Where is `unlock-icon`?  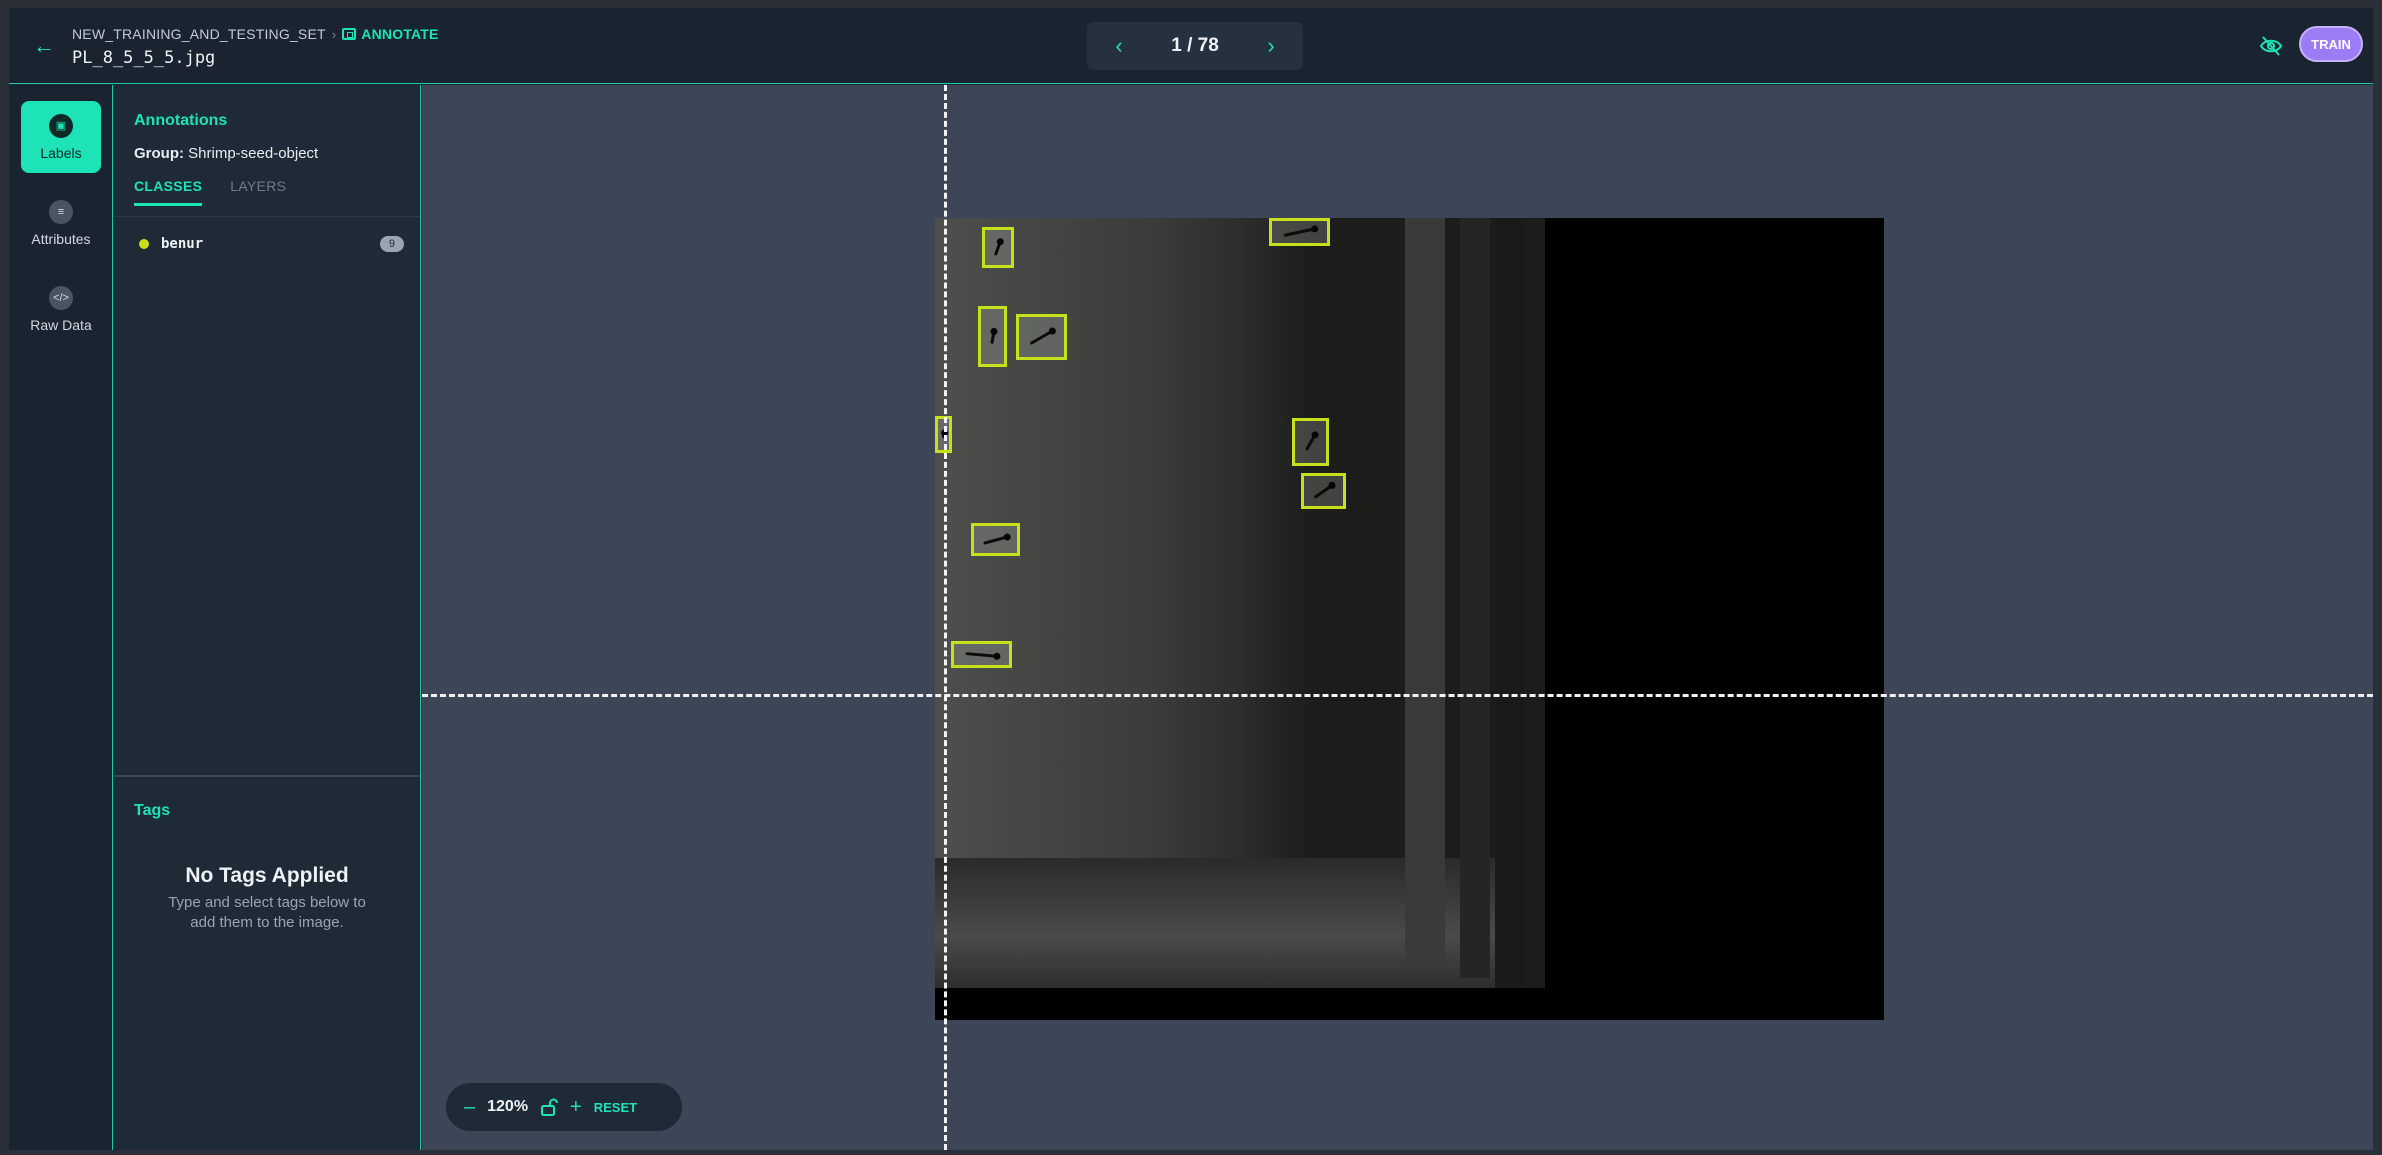
unlock-icon is located at coordinates (549, 1107).